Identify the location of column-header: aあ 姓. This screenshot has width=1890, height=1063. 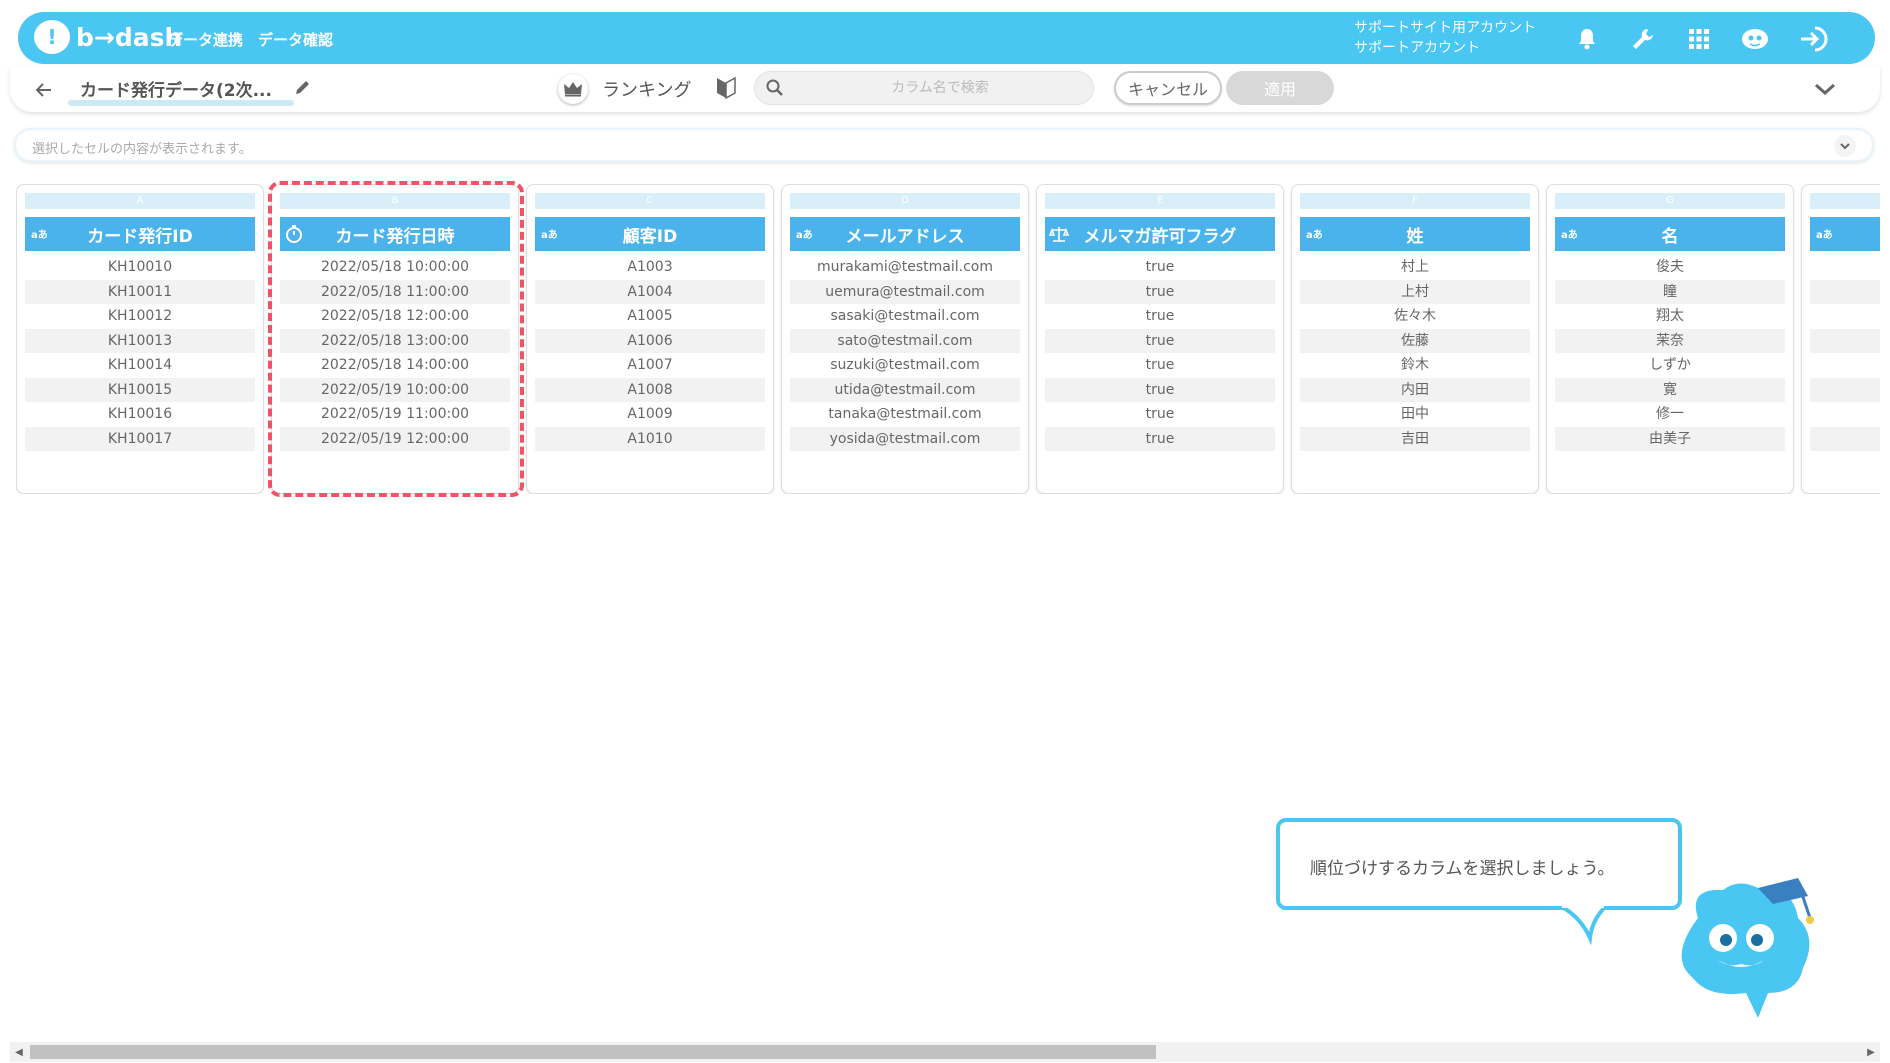
(1415, 234).